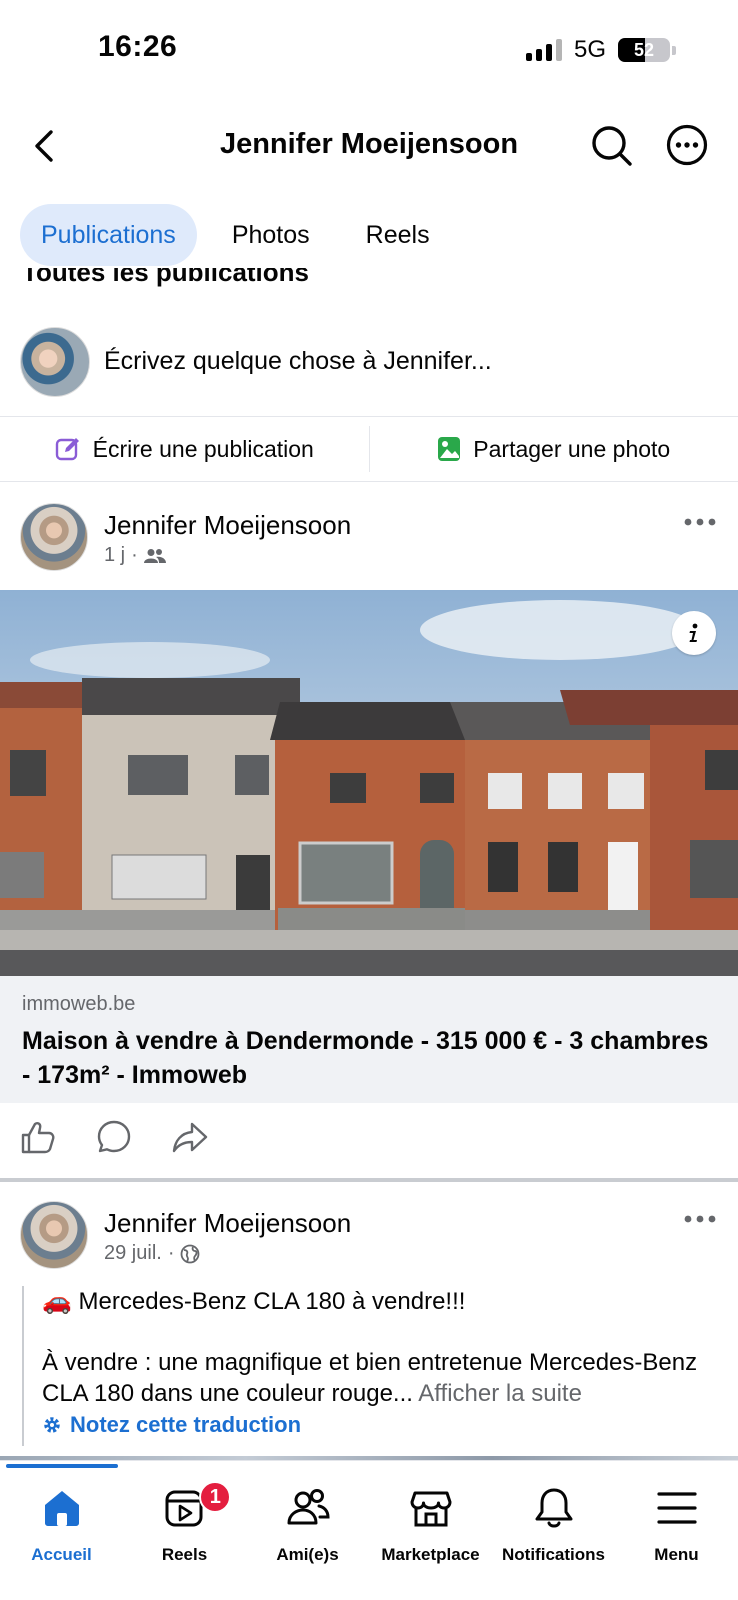  Describe the element at coordinates (190, 1137) in the screenshot. I see `share-icon` at that location.